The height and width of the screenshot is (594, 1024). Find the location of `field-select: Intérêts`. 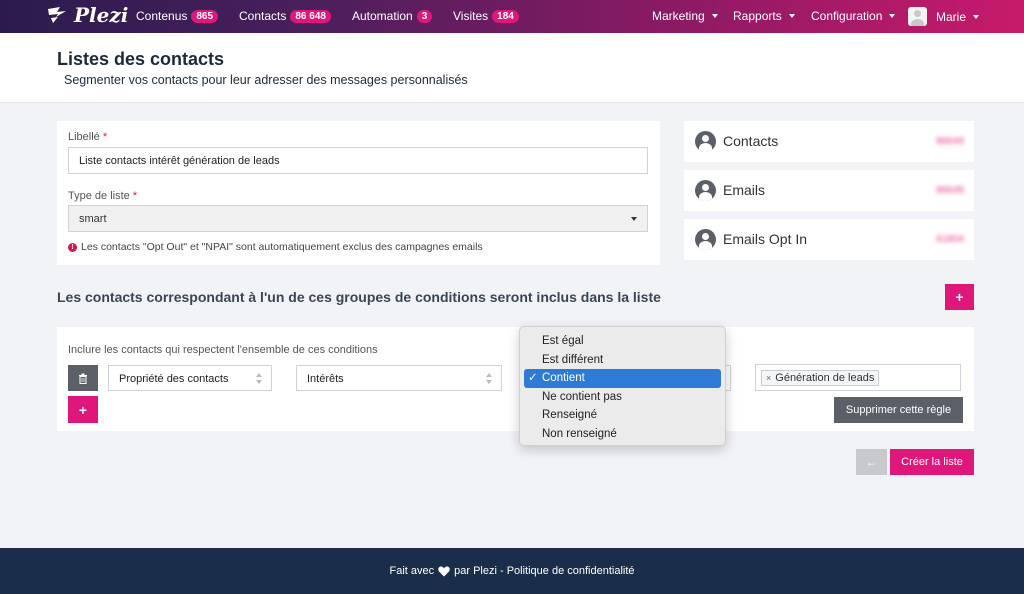

field-select: Intérêts is located at coordinates (399, 378).